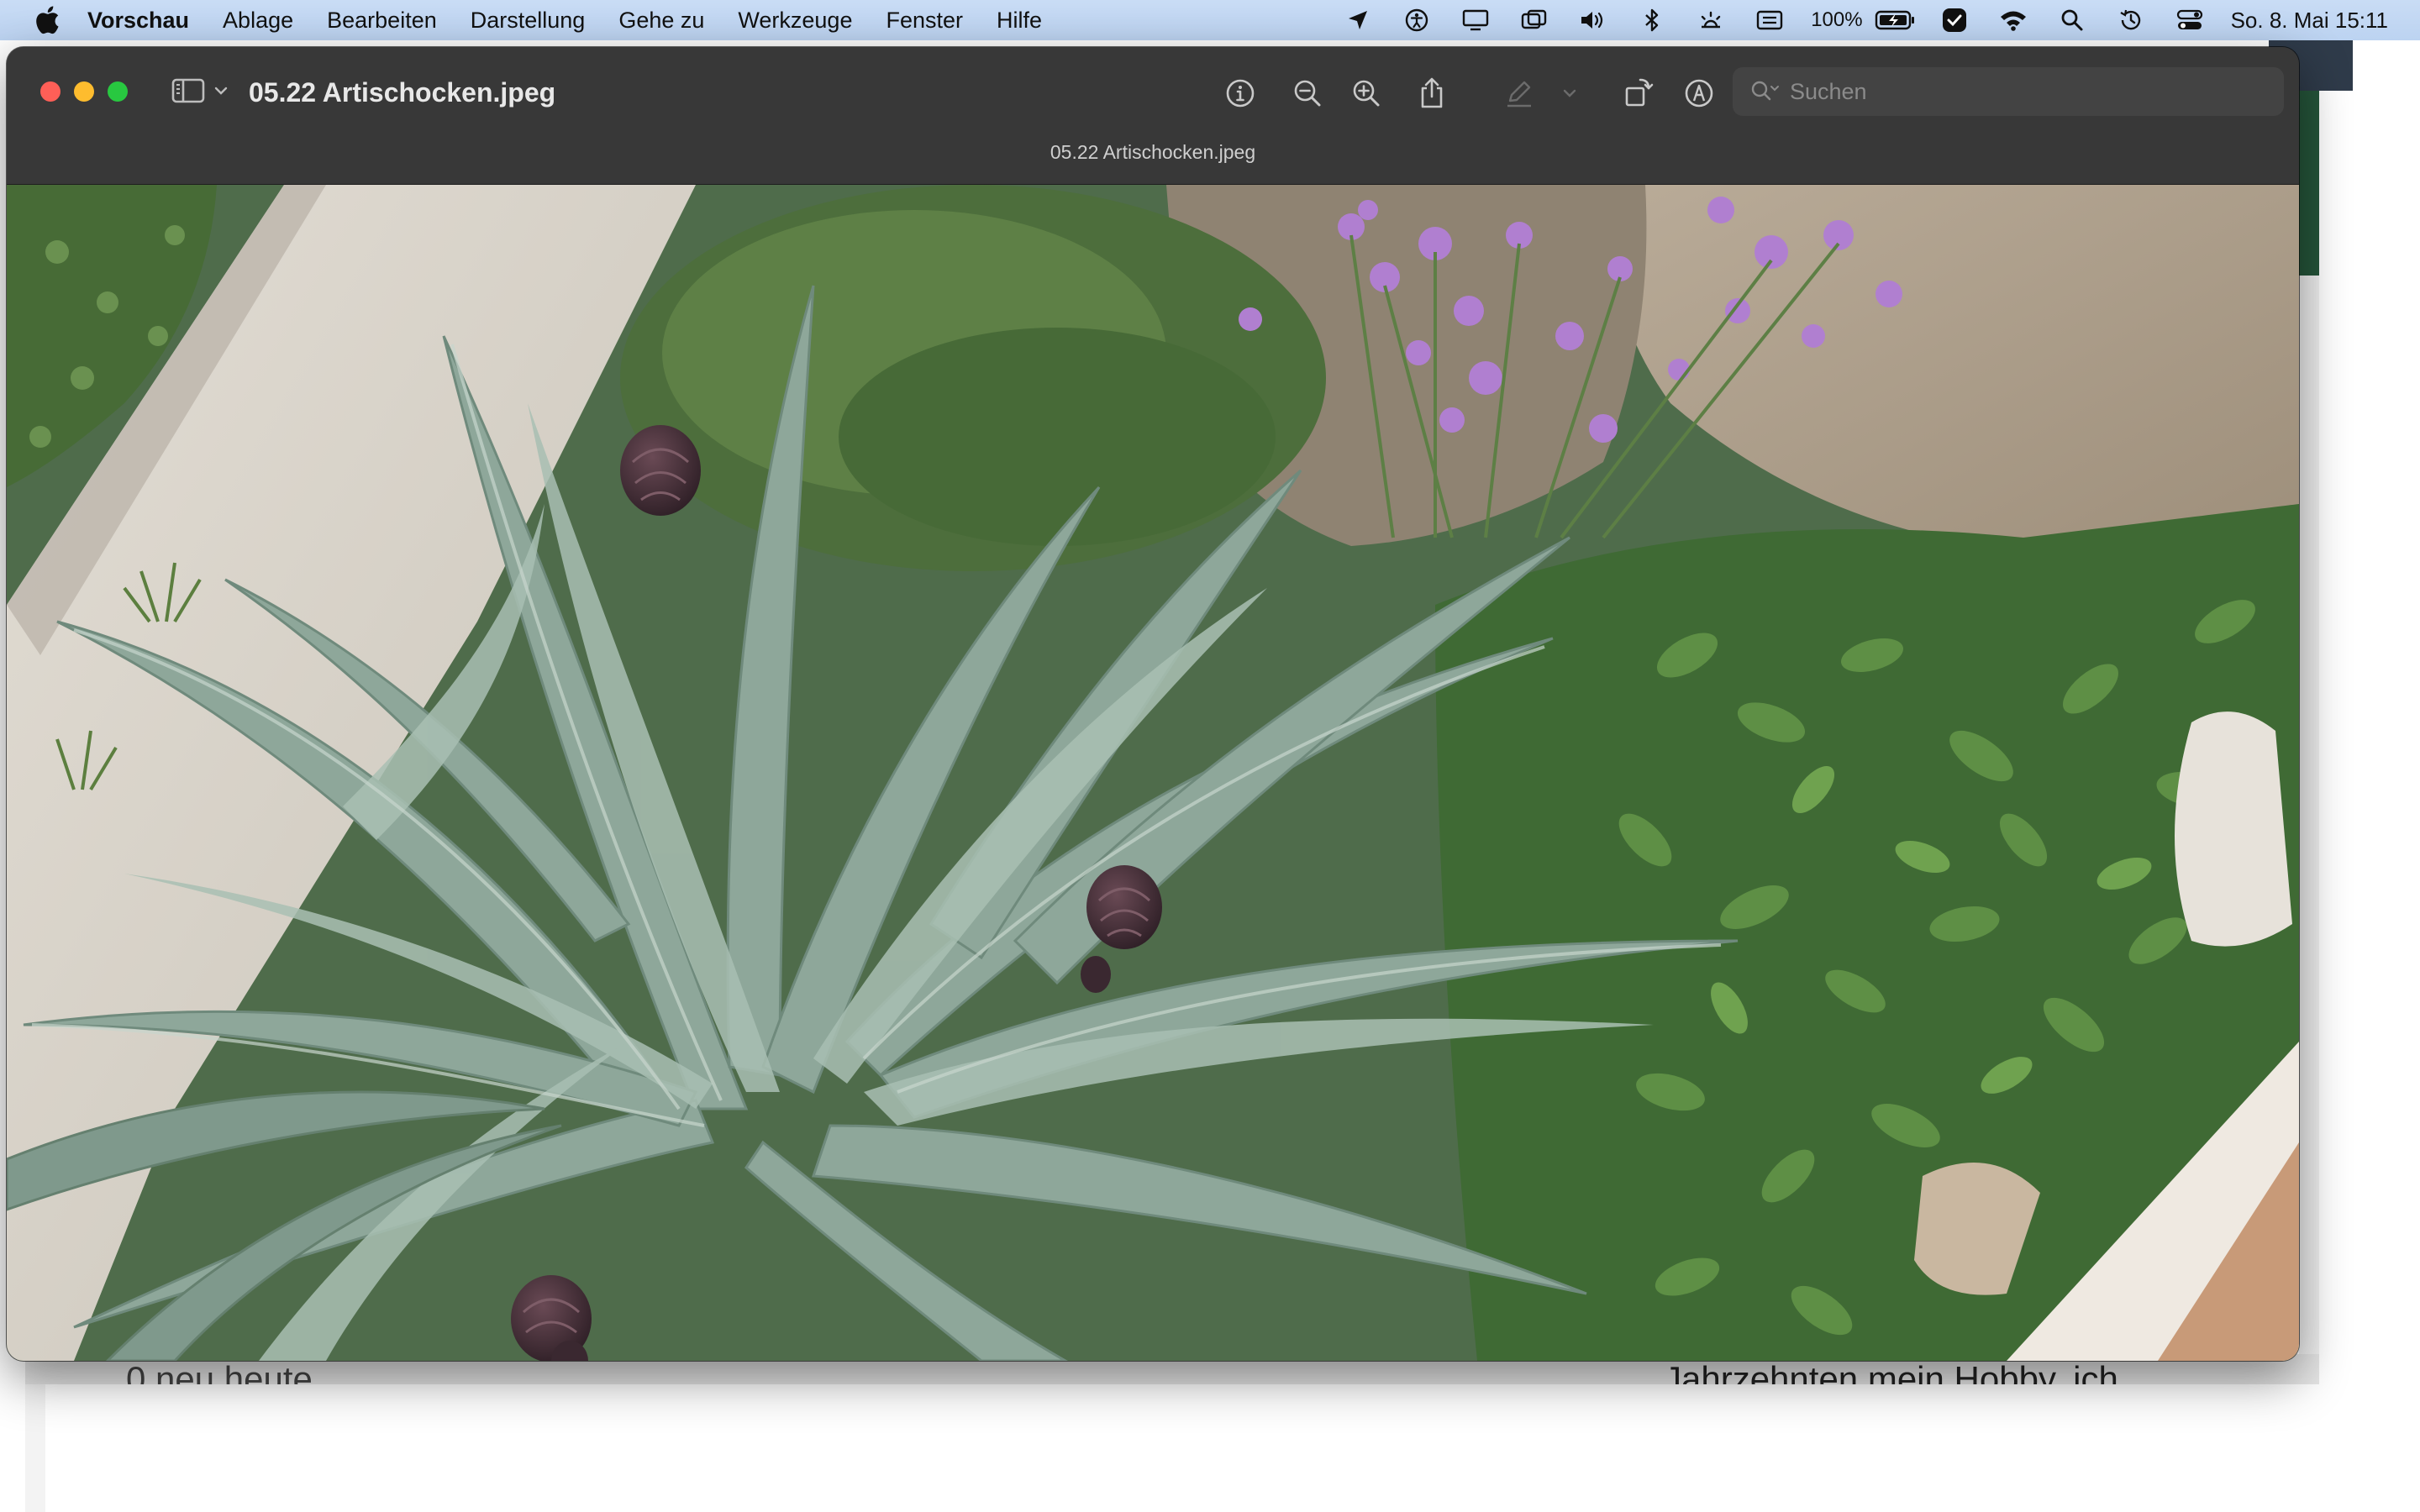 This screenshot has width=2420, height=1512. I want to click on background-text-right: Jahrzehnten mein Hobby, ich, so click(1891, 1379).